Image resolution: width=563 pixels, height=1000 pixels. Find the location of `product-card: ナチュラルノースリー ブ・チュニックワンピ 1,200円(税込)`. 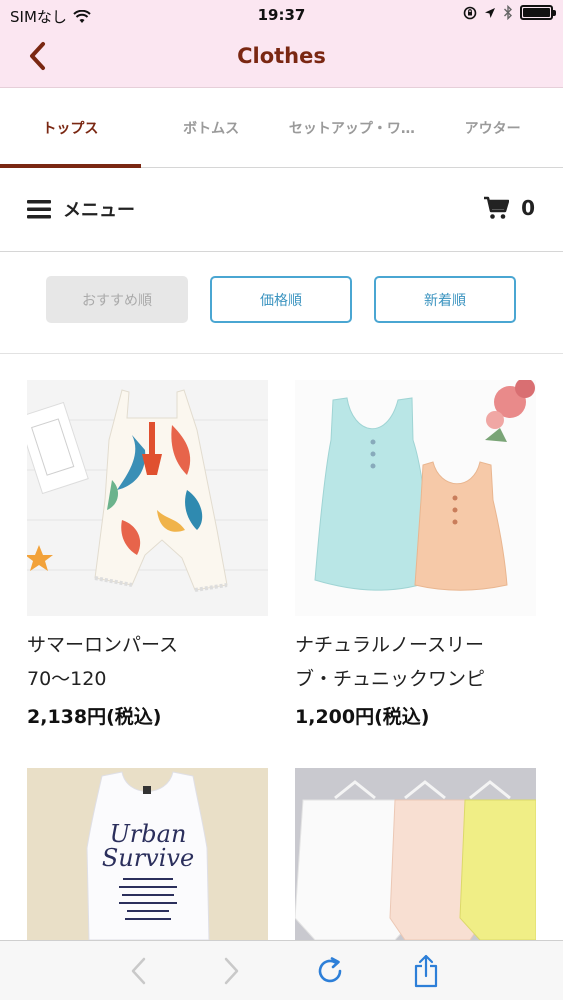

product-card: ナチュラルノースリー ブ・チュニックワンピ 1,200円(税込) is located at coordinates (415, 554).